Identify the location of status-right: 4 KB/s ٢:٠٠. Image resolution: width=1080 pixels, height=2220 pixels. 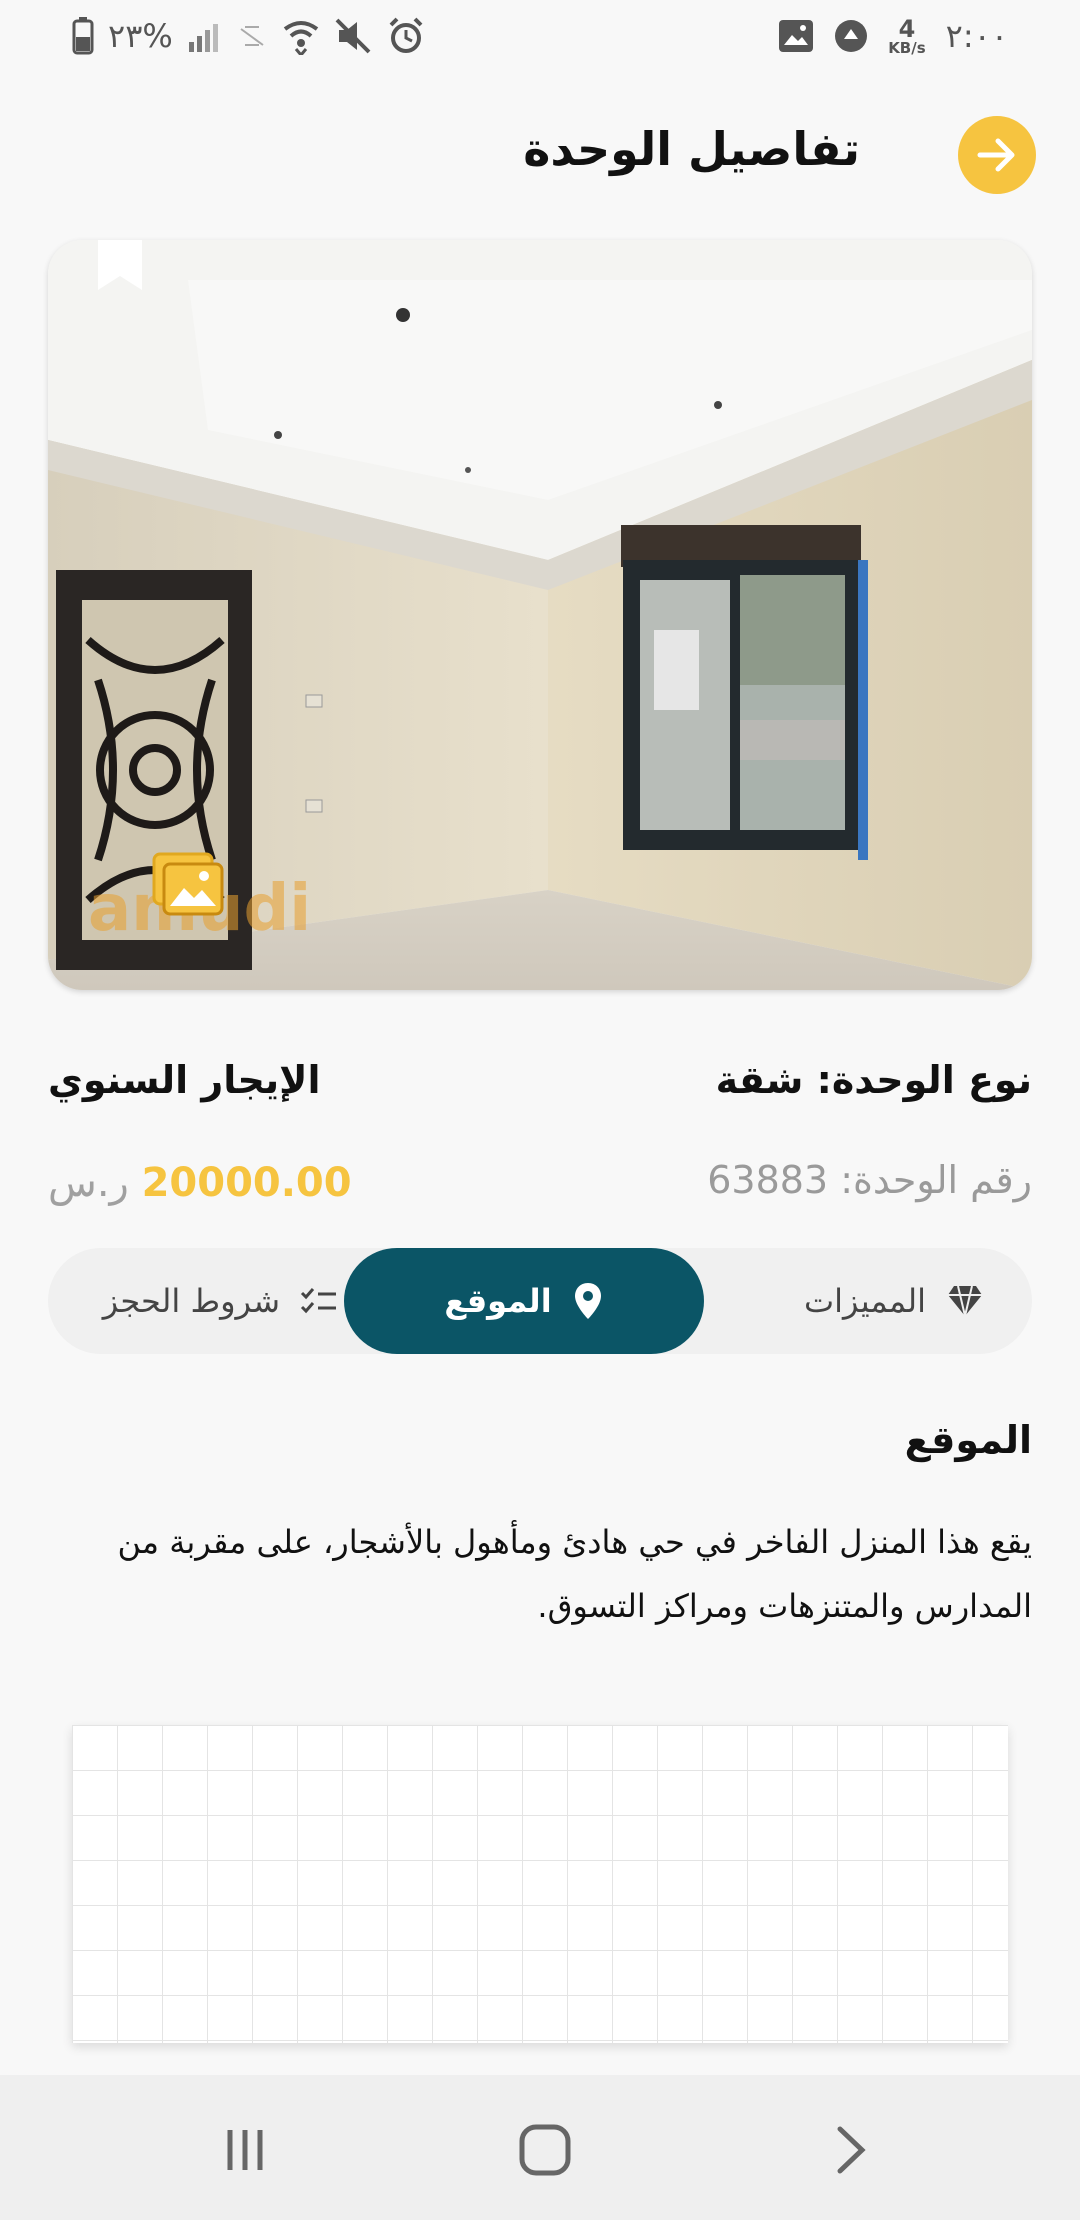
(893, 36).